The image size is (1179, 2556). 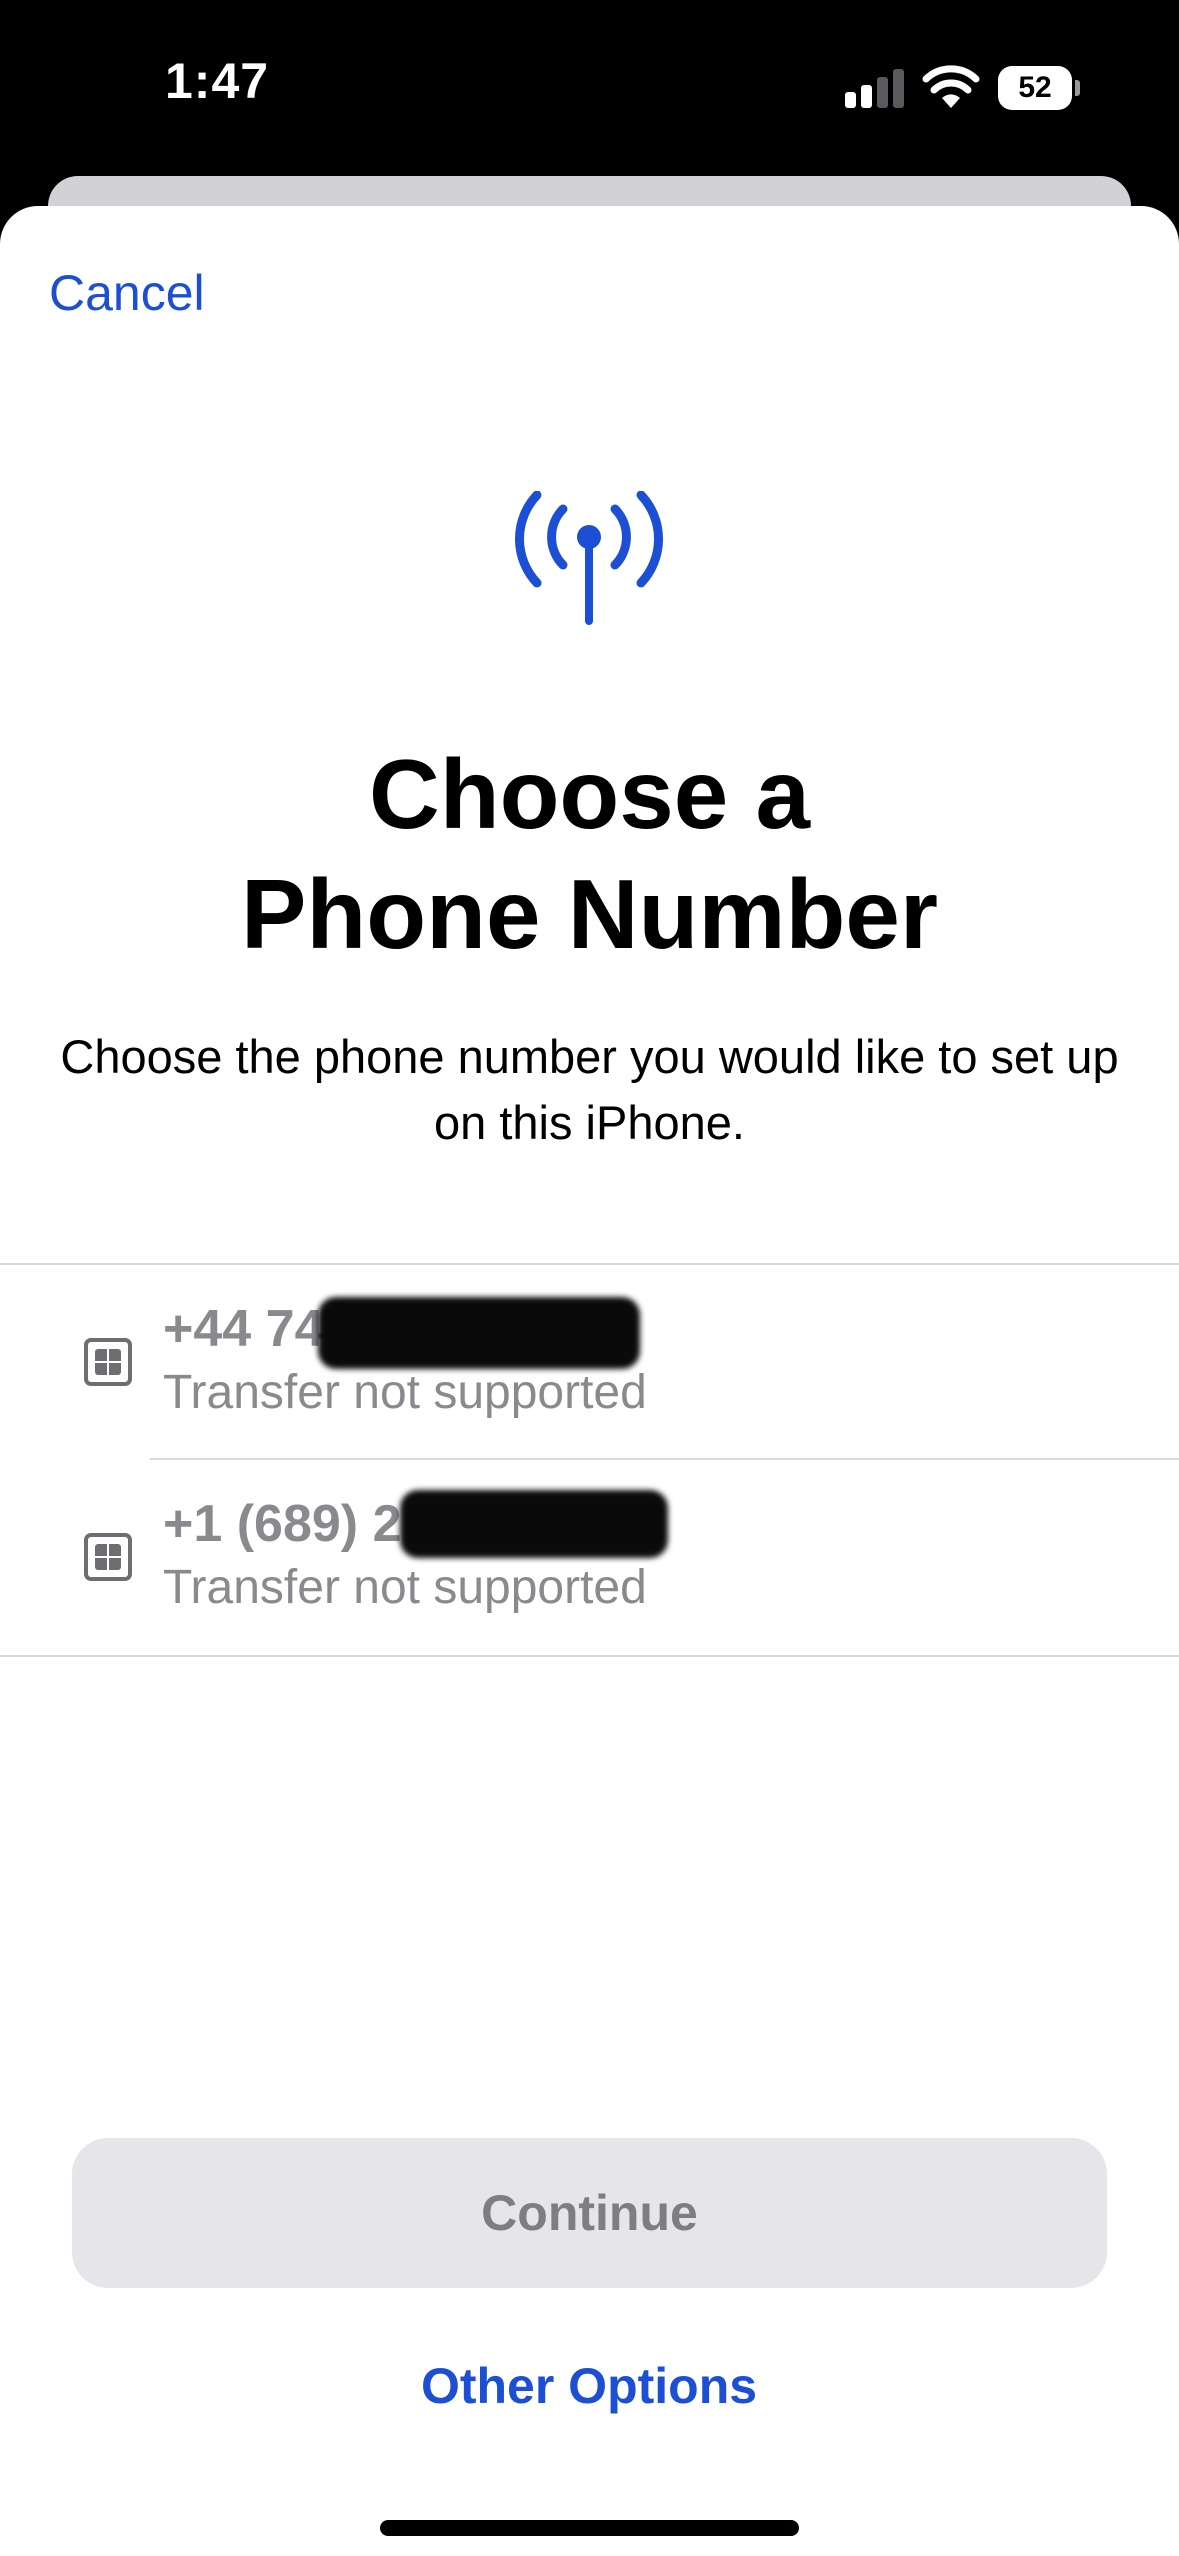 I want to click on antenna-radiowaves-icon, so click(x=589, y=558).